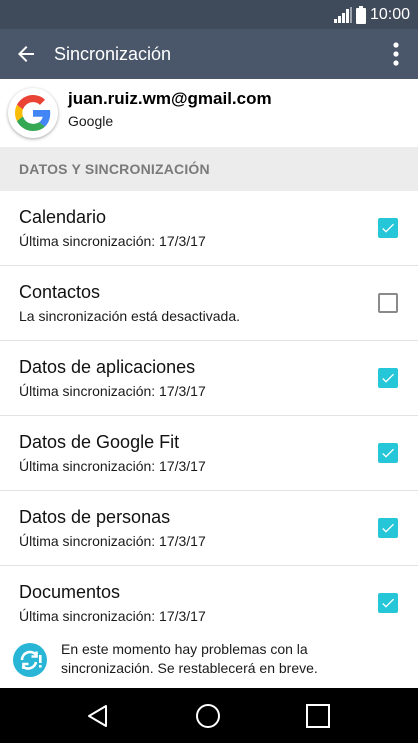 Image resolution: width=418 pixels, height=743 pixels. I want to click on battery-icon, so click(360, 14).